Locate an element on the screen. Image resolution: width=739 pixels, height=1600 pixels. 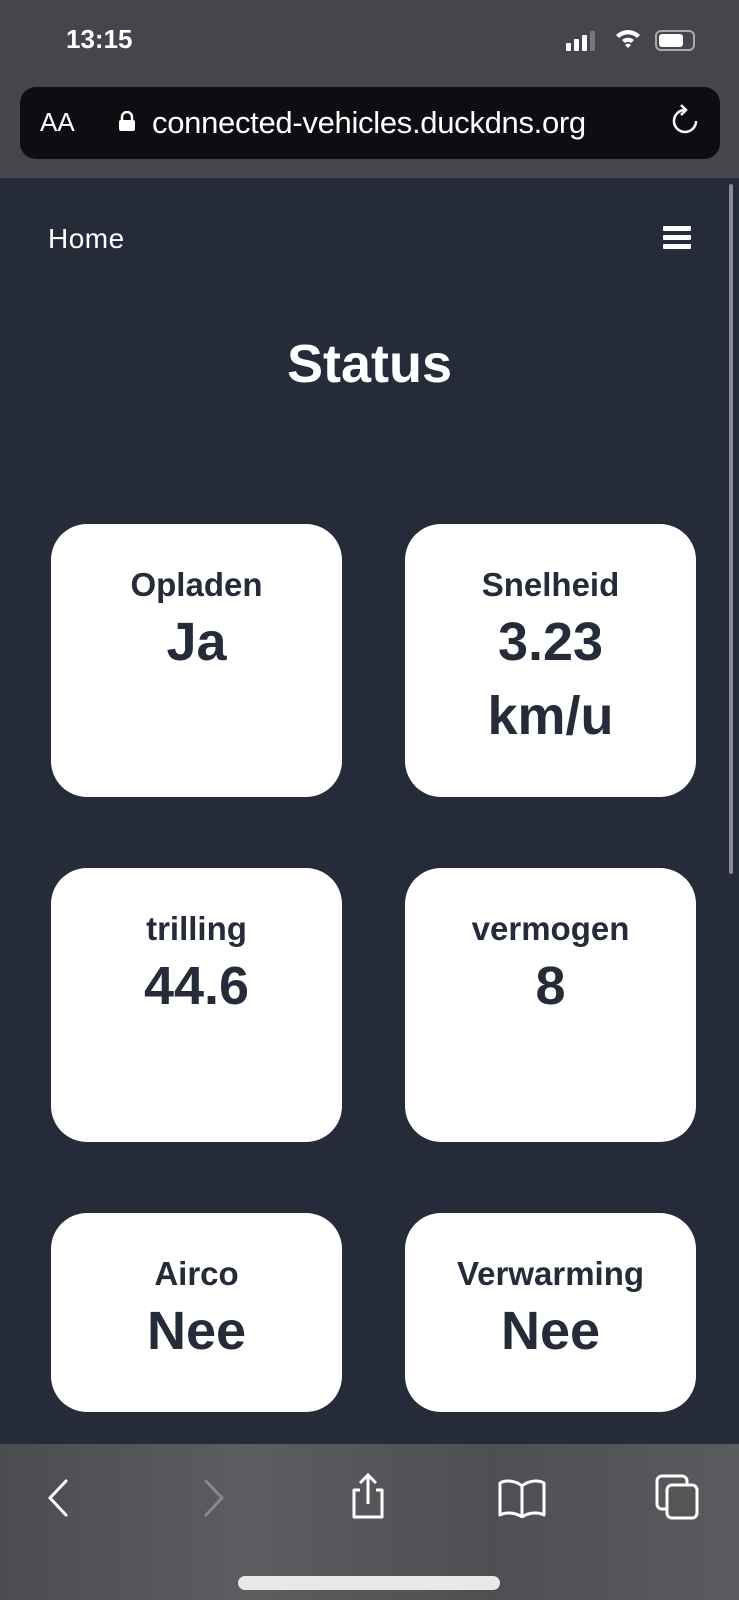
home-link: Home is located at coordinates (86, 239).